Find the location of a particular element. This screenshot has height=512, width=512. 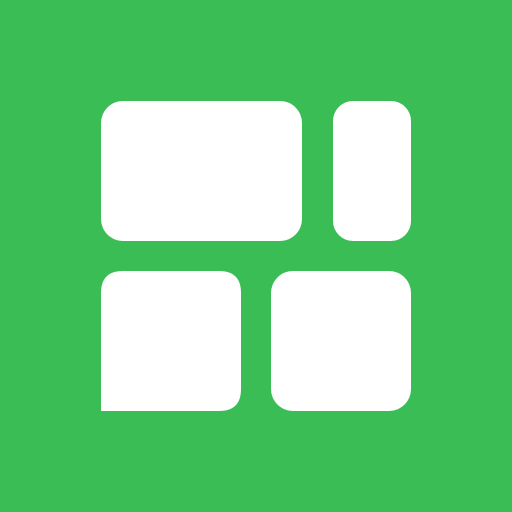

wide-tile is located at coordinates (201, 171).